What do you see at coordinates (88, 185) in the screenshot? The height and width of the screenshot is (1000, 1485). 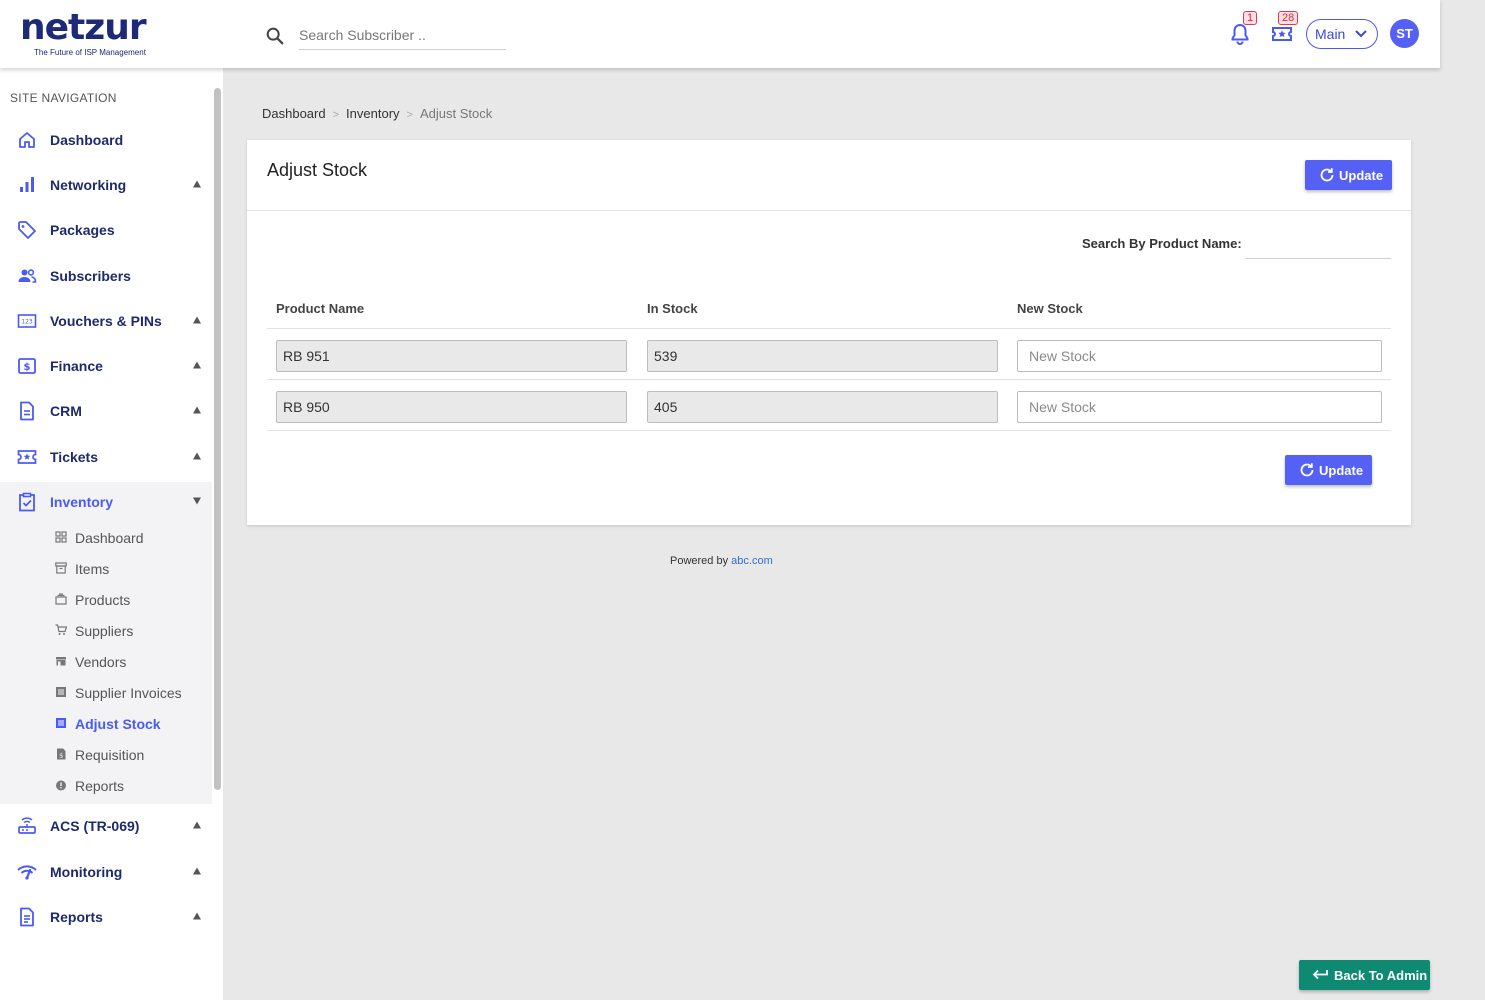 I see `sidebar-item-label: Networking` at bounding box center [88, 185].